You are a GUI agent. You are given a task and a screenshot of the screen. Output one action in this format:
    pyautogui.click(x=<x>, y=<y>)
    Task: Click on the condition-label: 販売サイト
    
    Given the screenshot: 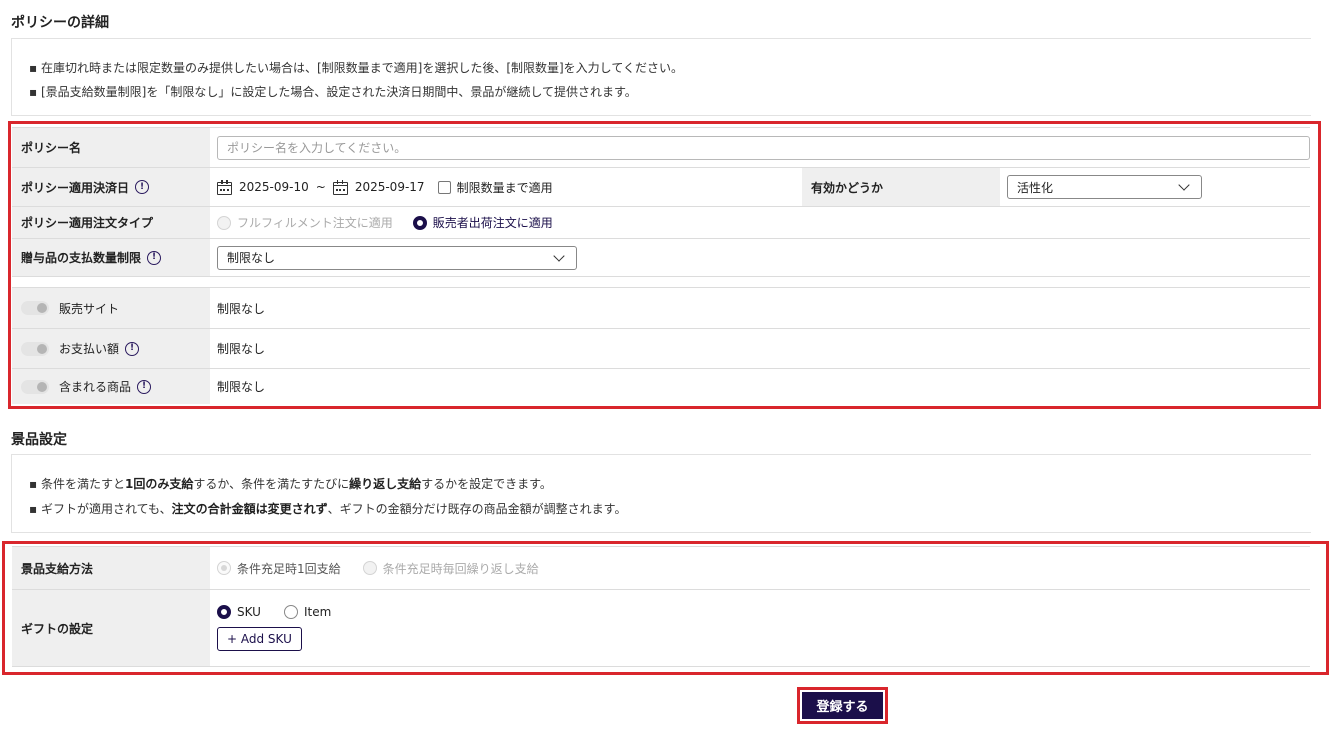 What is the action you would take?
    pyautogui.click(x=111, y=308)
    